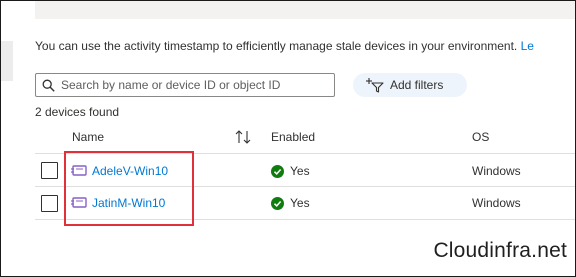 Image resolution: width=576 pixels, height=277 pixels. I want to click on add-filters-label: Add filters, so click(417, 85).